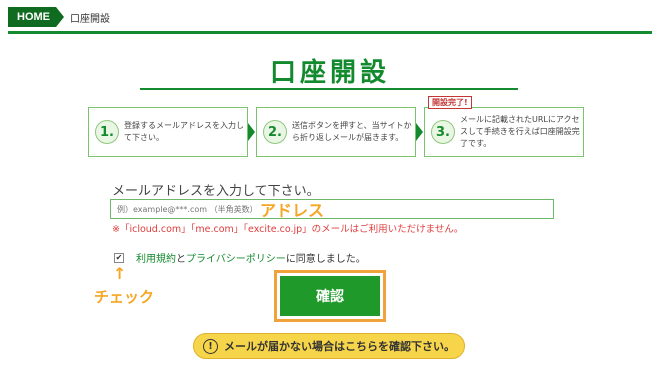 The image size is (660, 370). I want to click on agree-row: ✔ 利用規約とプライバシーポリシーに同意しました。, so click(240, 257).